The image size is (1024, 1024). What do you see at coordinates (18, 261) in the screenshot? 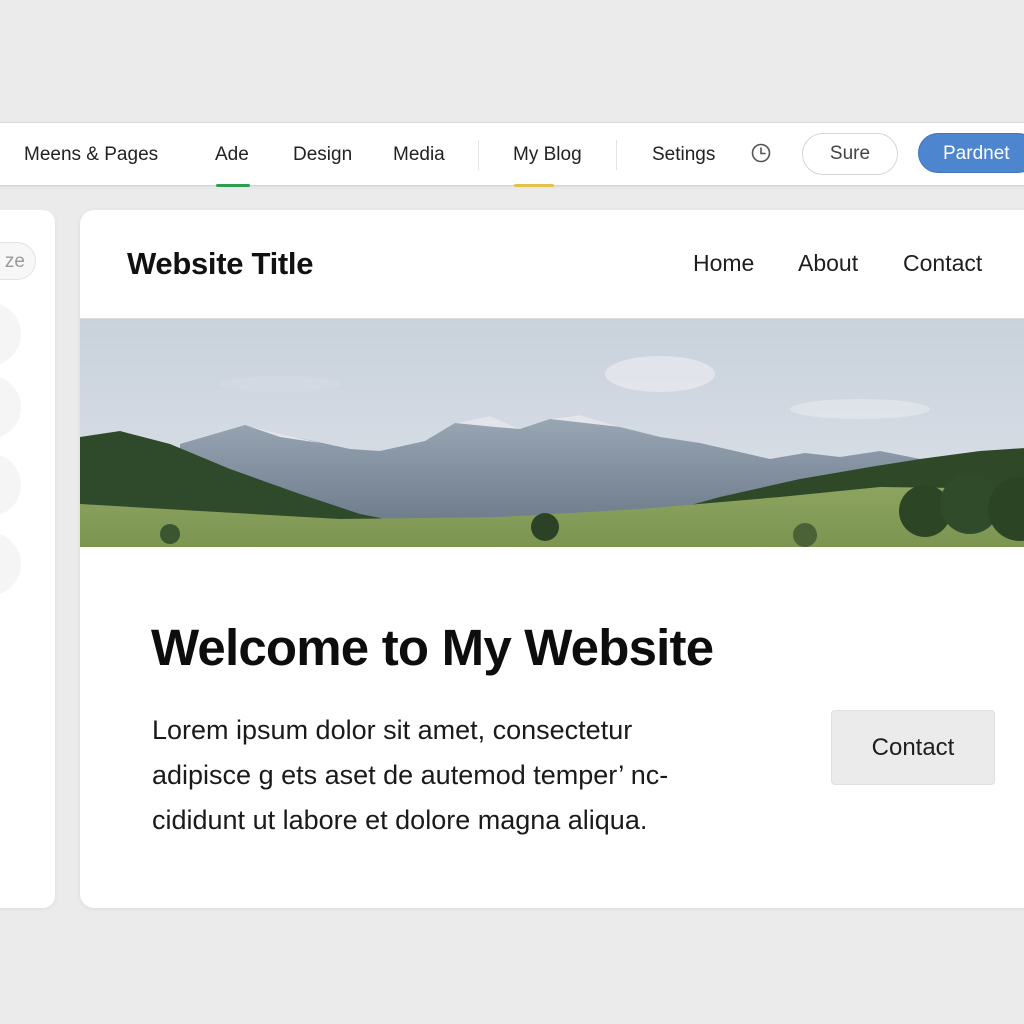
I see `side-panel-pill: ze` at bounding box center [18, 261].